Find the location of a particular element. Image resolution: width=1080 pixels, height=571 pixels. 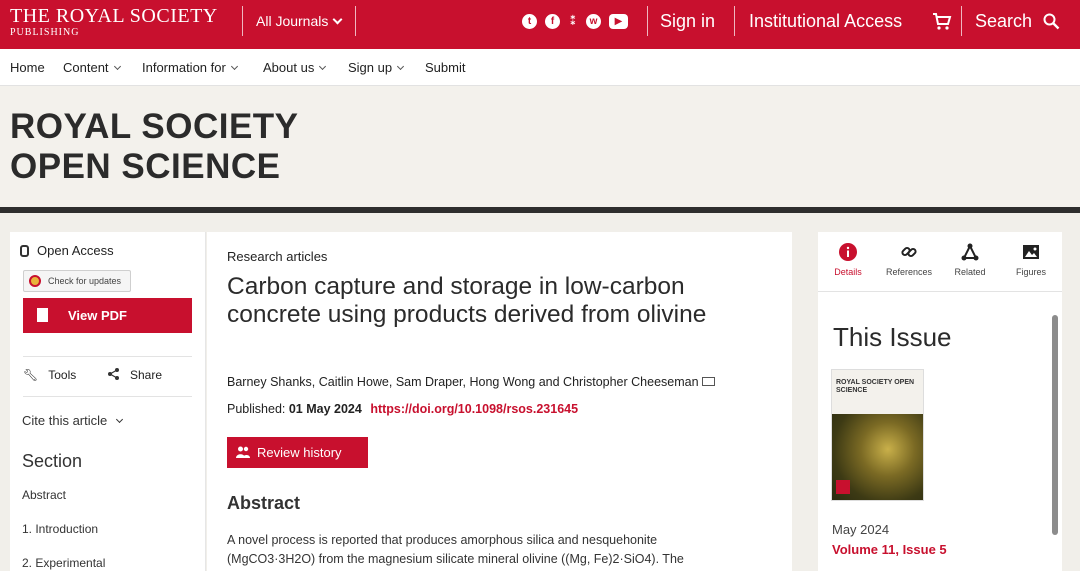

cover-title: ROYAL SOCIETY OPEN SCIENCE is located at coordinates (875, 386).